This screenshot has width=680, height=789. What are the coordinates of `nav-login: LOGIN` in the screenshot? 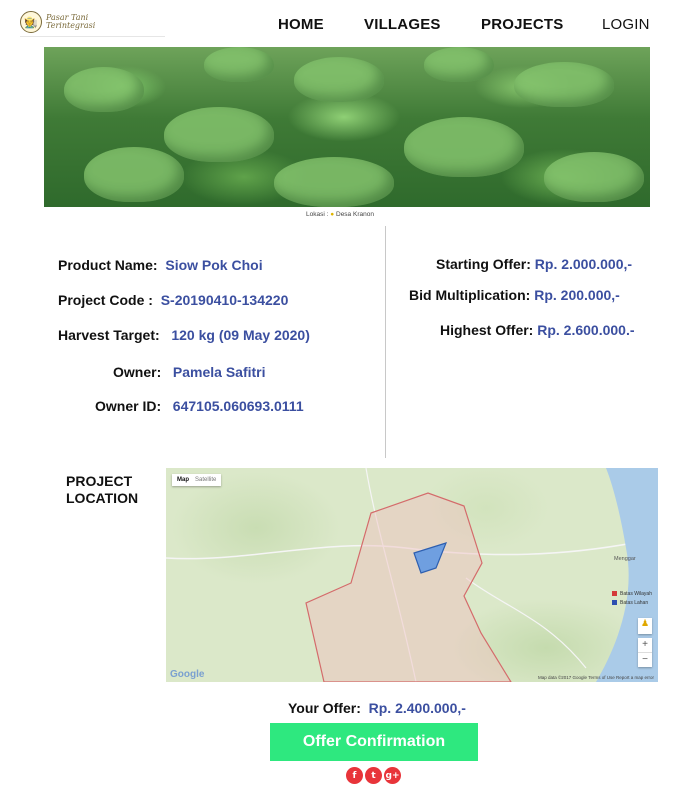 It's located at (626, 24).